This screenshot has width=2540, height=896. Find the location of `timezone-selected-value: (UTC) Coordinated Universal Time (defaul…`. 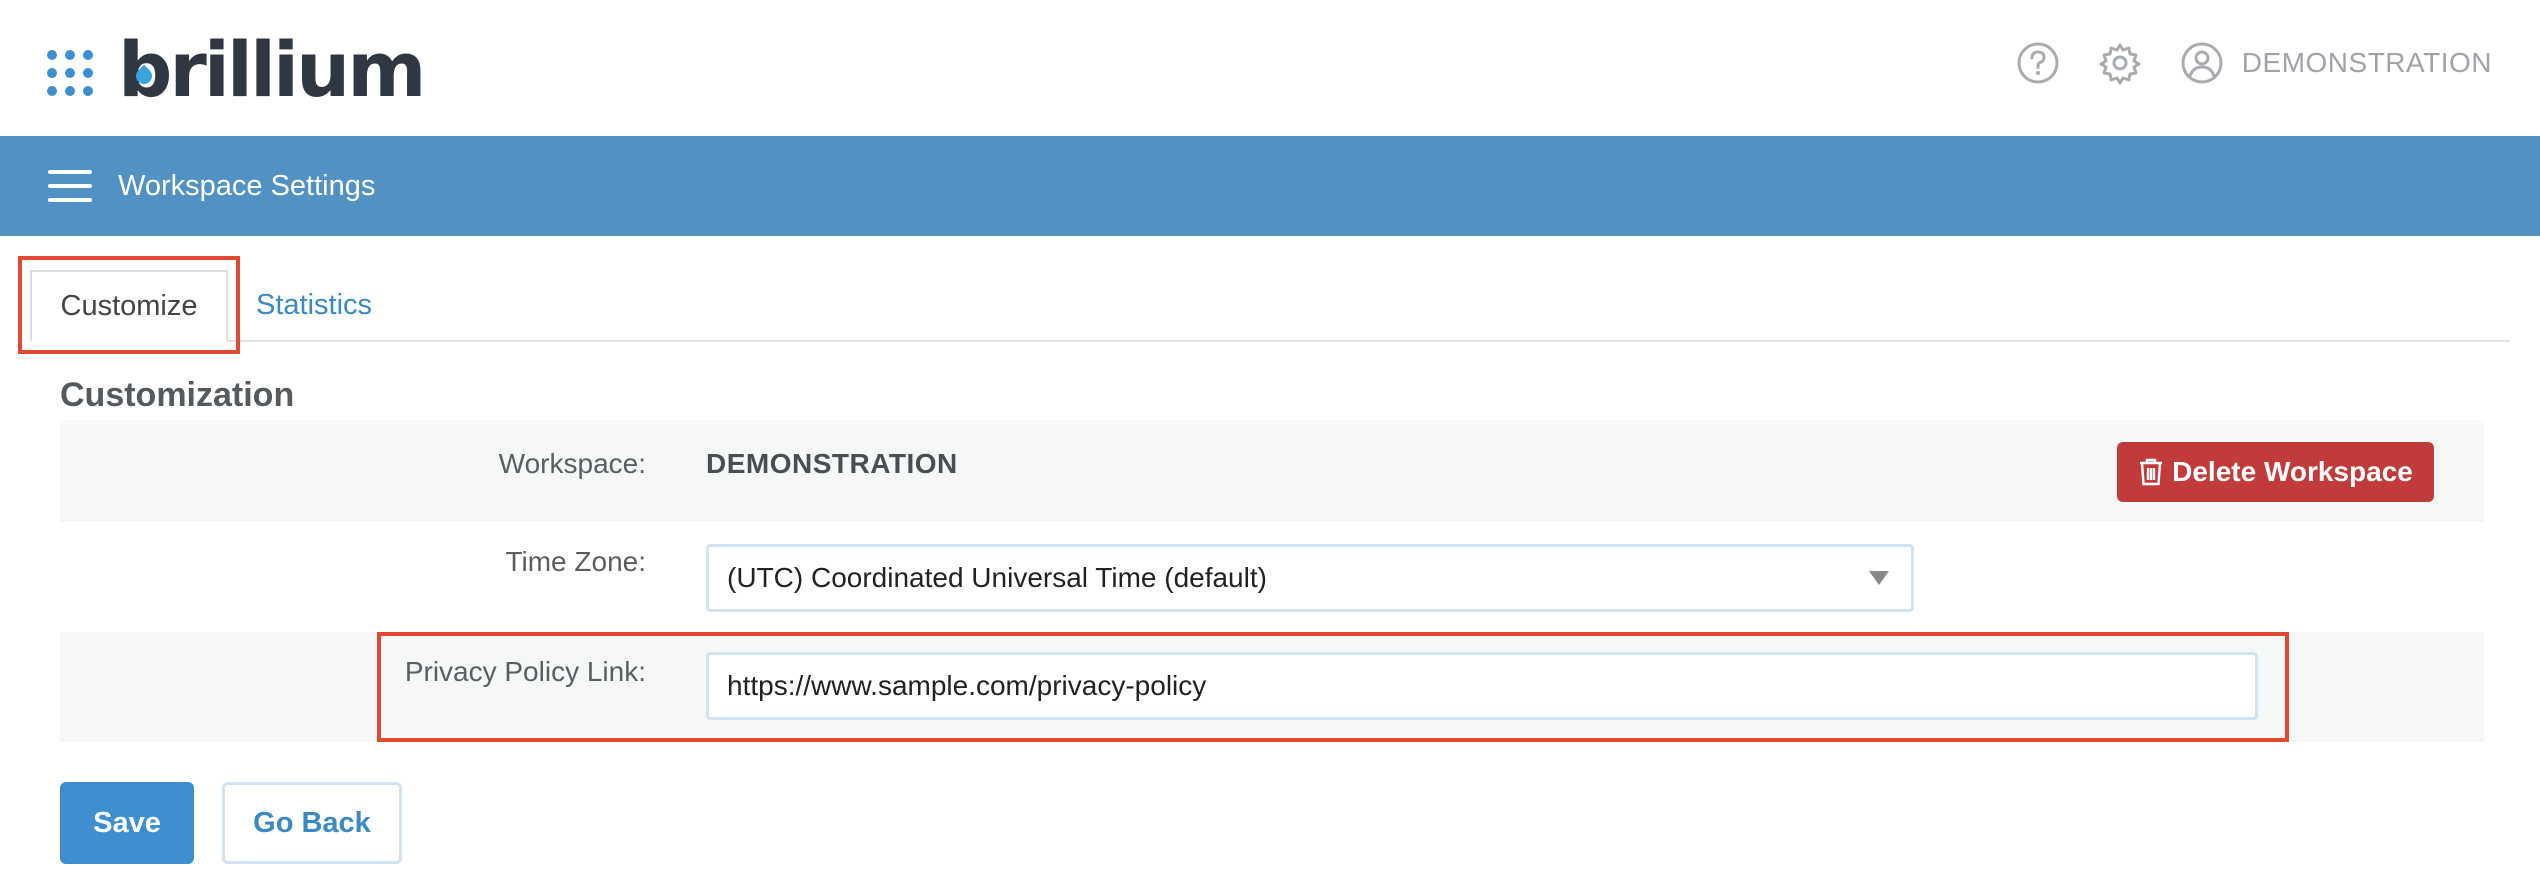

timezone-selected-value: (UTC) Coordinated Universal Time (defaul… is located at coordinates (997, 577).